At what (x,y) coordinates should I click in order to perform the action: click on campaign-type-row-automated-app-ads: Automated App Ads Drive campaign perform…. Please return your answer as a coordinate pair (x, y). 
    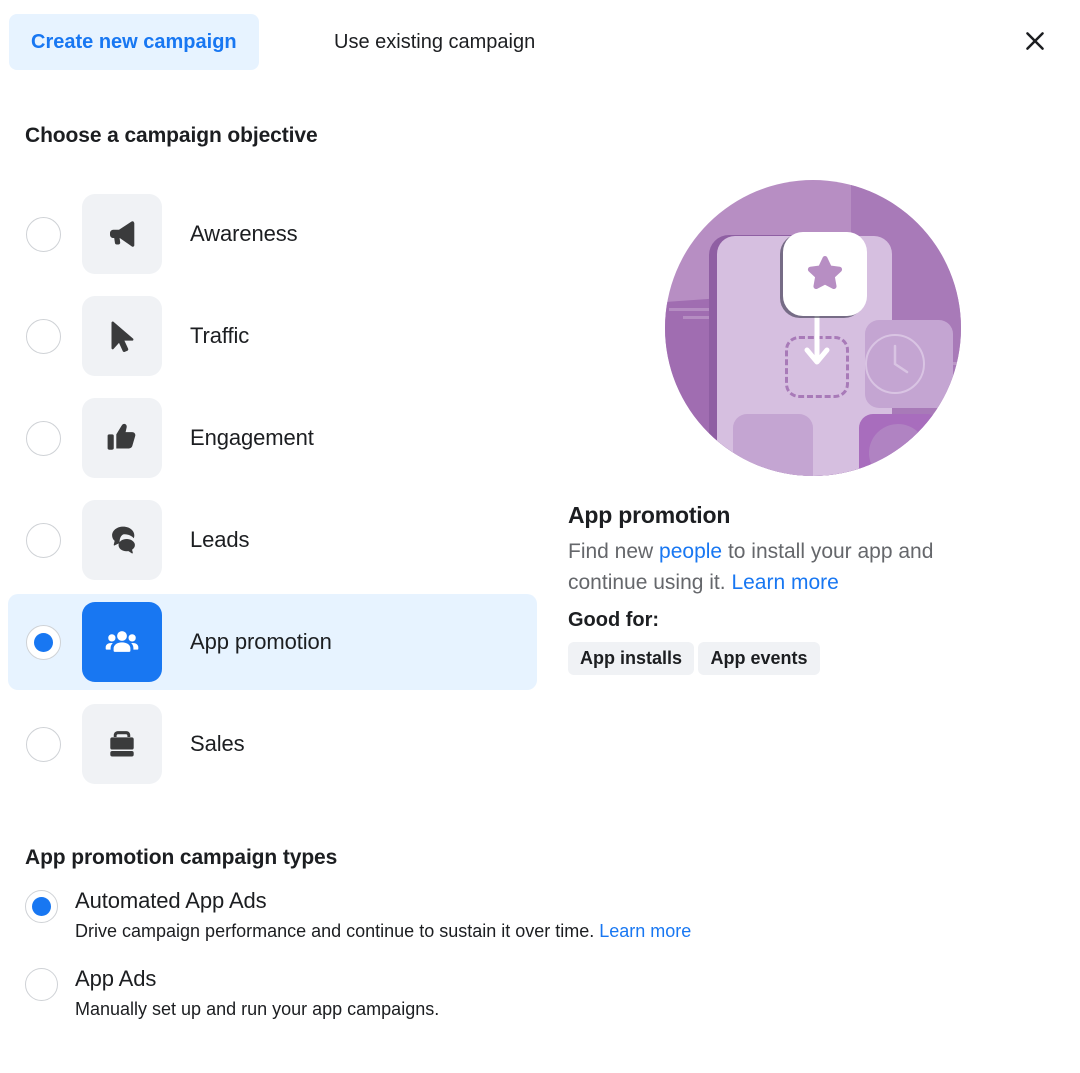
    Looking at the image, I should click on (465, 916).